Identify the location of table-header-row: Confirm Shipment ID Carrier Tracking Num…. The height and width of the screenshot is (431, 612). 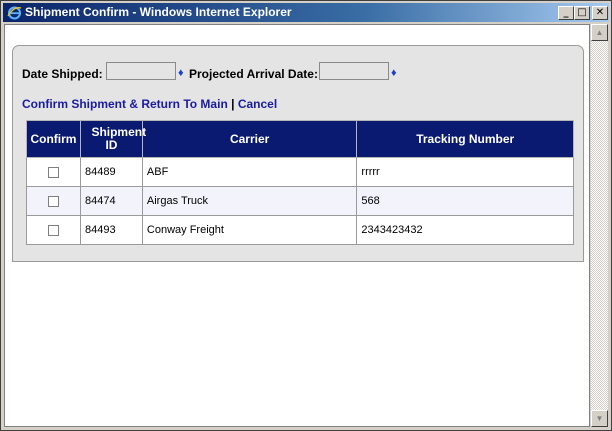
(300, 139).